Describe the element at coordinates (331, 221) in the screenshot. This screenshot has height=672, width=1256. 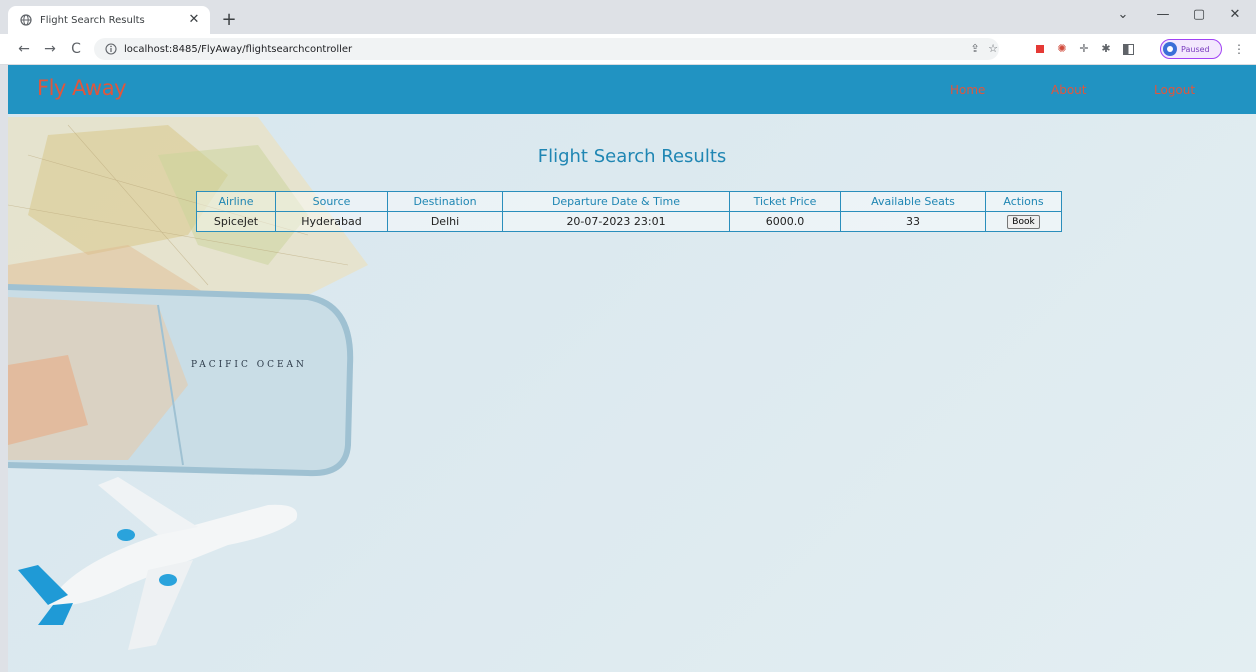
I see `cell-source: Hyderabad` at that location.